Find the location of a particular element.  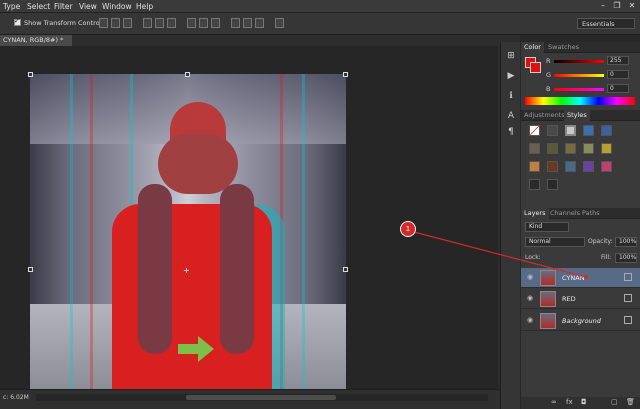

tab-layers: Layers is located at coordinates (535, 213).